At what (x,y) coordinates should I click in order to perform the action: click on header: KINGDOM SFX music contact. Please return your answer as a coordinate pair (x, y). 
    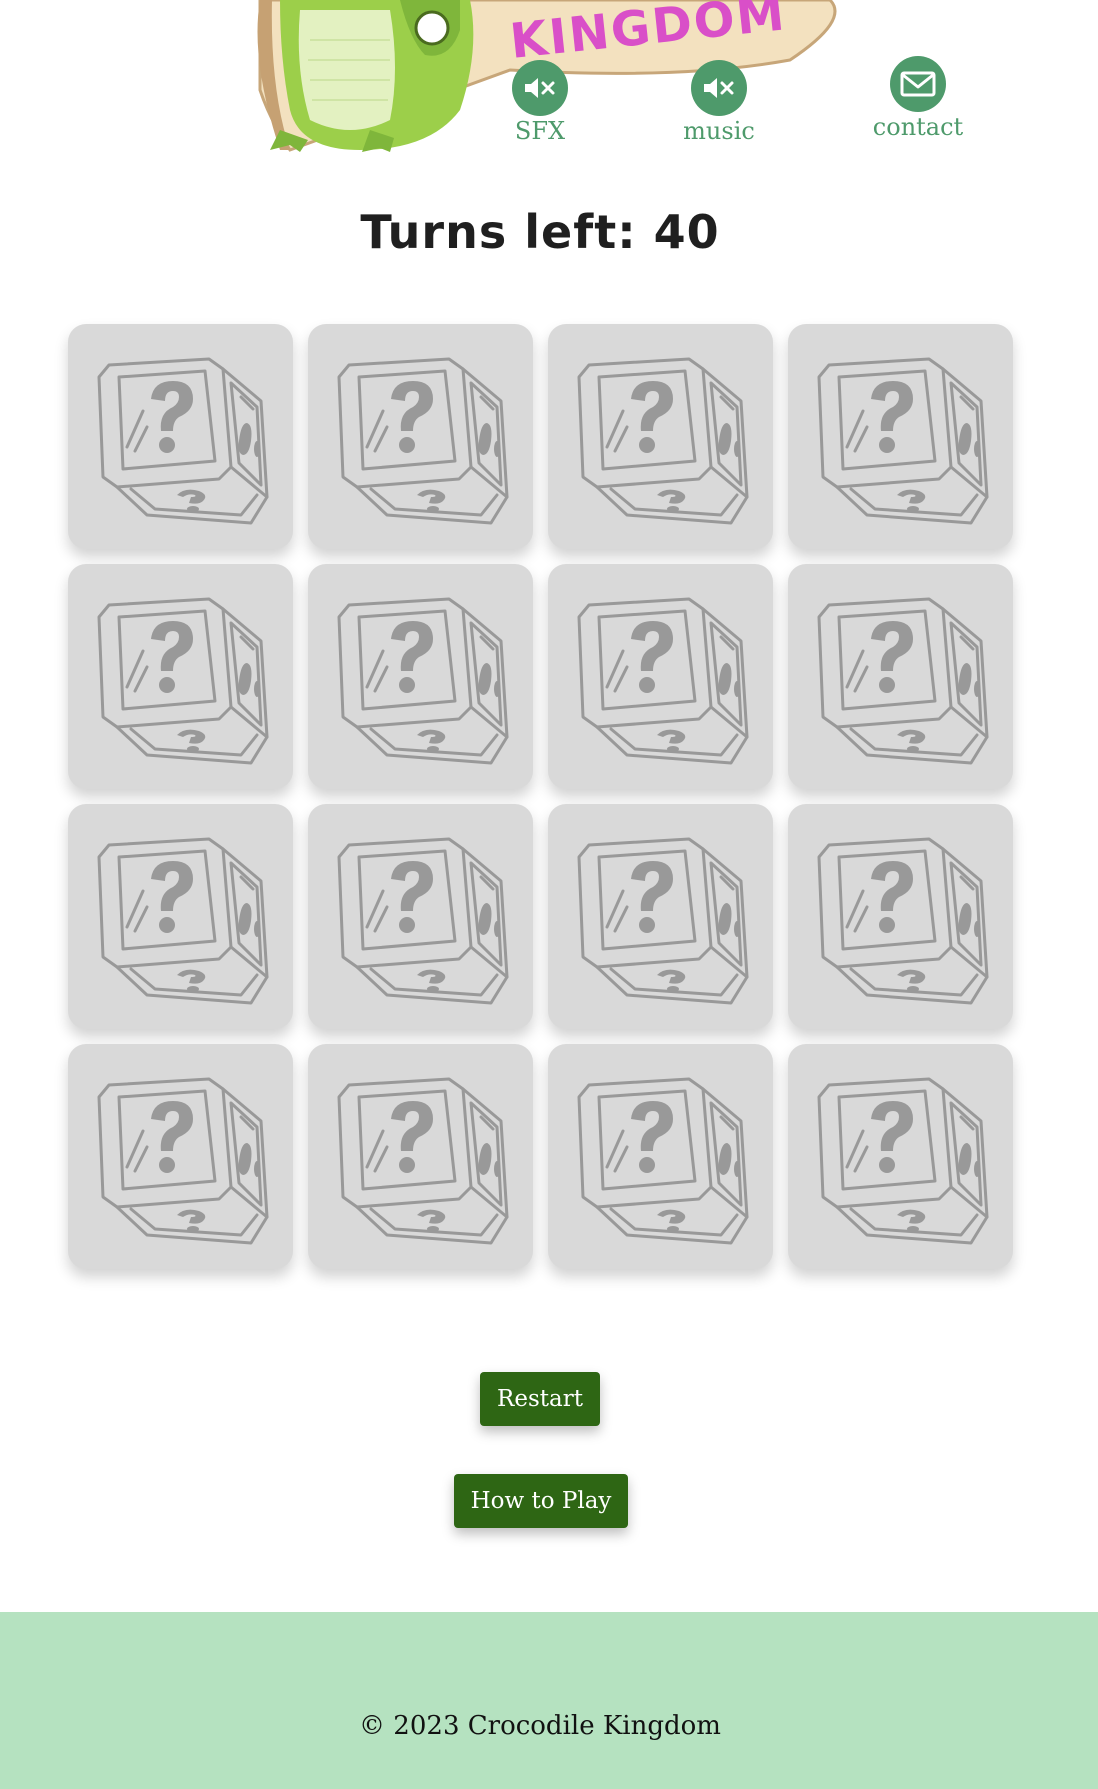
    Looking at the image, I should click on (549, 85).